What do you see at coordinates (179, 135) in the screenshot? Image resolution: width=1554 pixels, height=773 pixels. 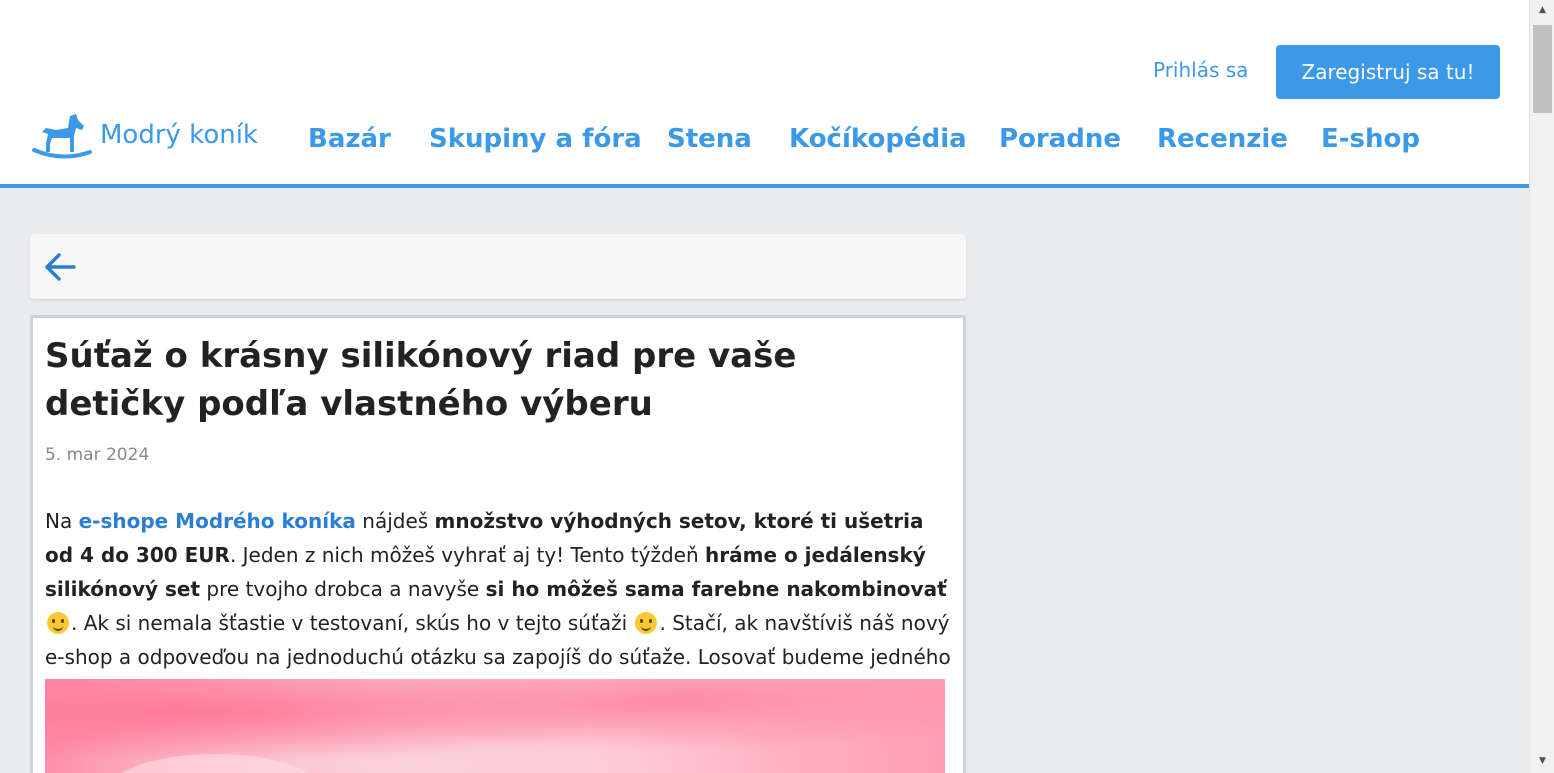 I see `logo-text: Modrý koník` at bounding box center [179, 135].